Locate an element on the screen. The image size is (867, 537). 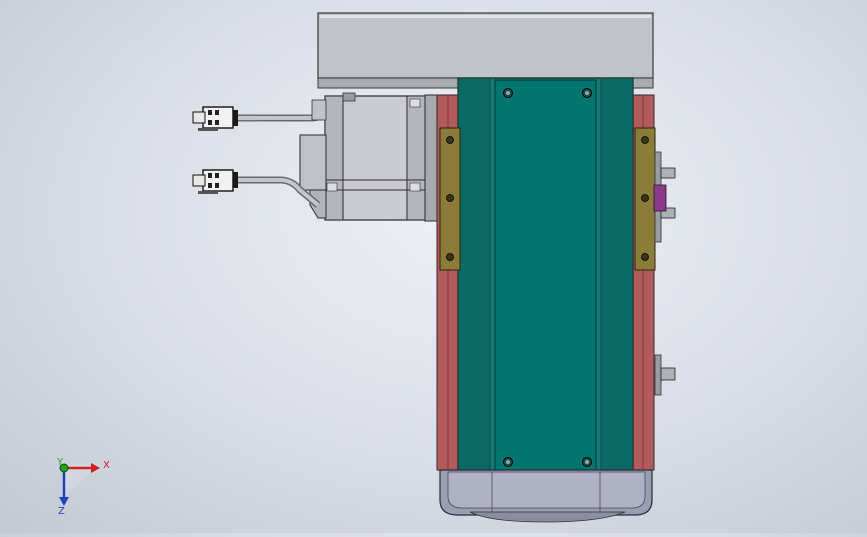
x-arrow-head is located at coordinates (95, 468).